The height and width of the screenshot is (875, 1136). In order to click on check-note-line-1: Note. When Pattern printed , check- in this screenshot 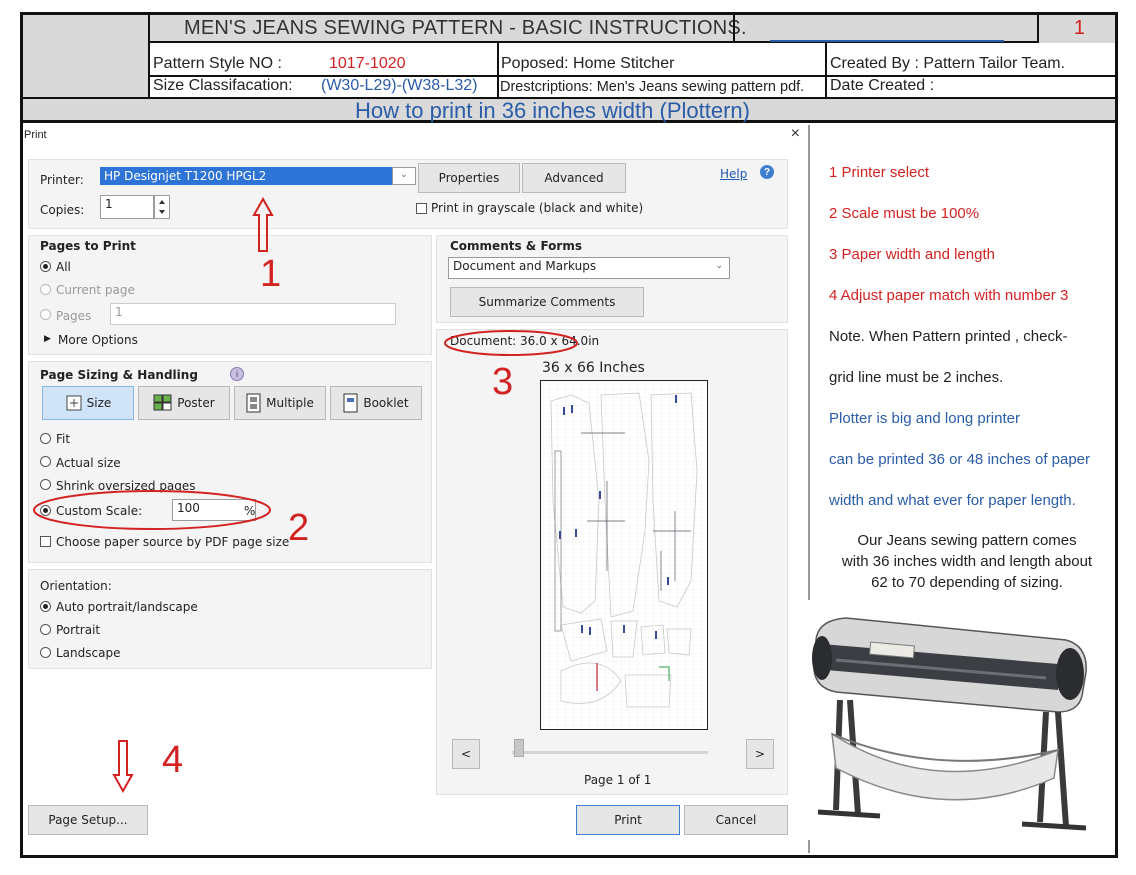, I will do `click(948, 336)`.